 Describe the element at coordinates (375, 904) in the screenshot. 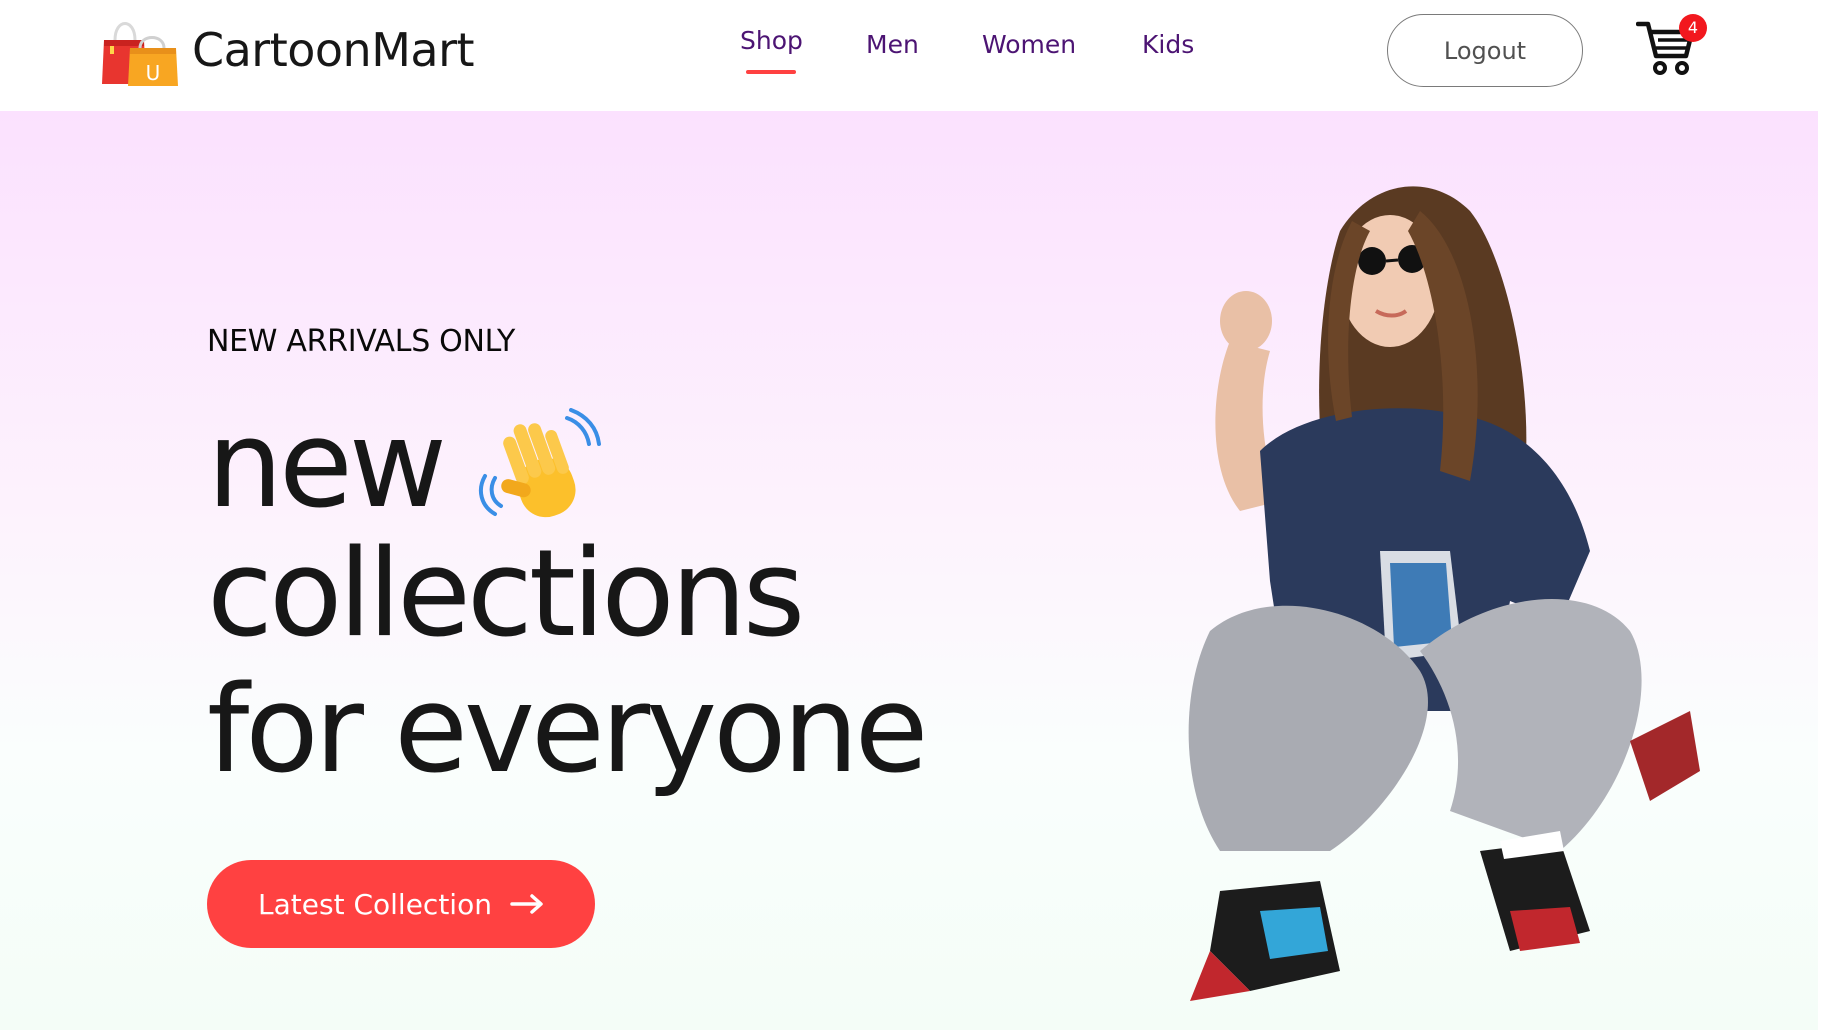

I see `cta-label: Latest Collection` at that location.